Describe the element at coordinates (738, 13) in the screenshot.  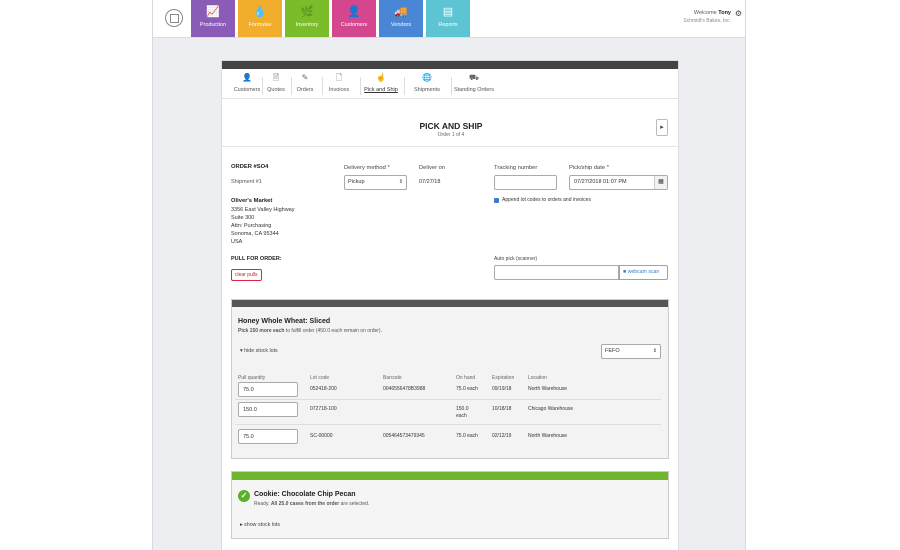
I see `gear-icon: ⚙` at that location.